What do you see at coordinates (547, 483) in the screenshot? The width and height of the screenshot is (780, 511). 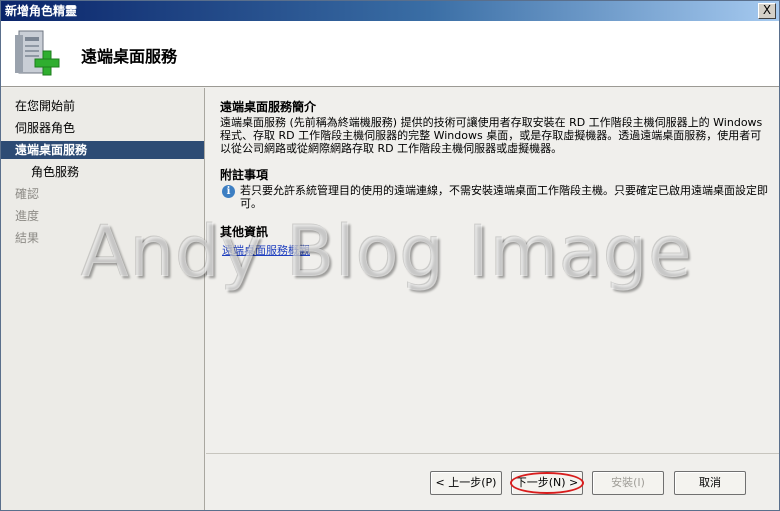 I see `next-button-highlight` at bounding box center [547, 483].